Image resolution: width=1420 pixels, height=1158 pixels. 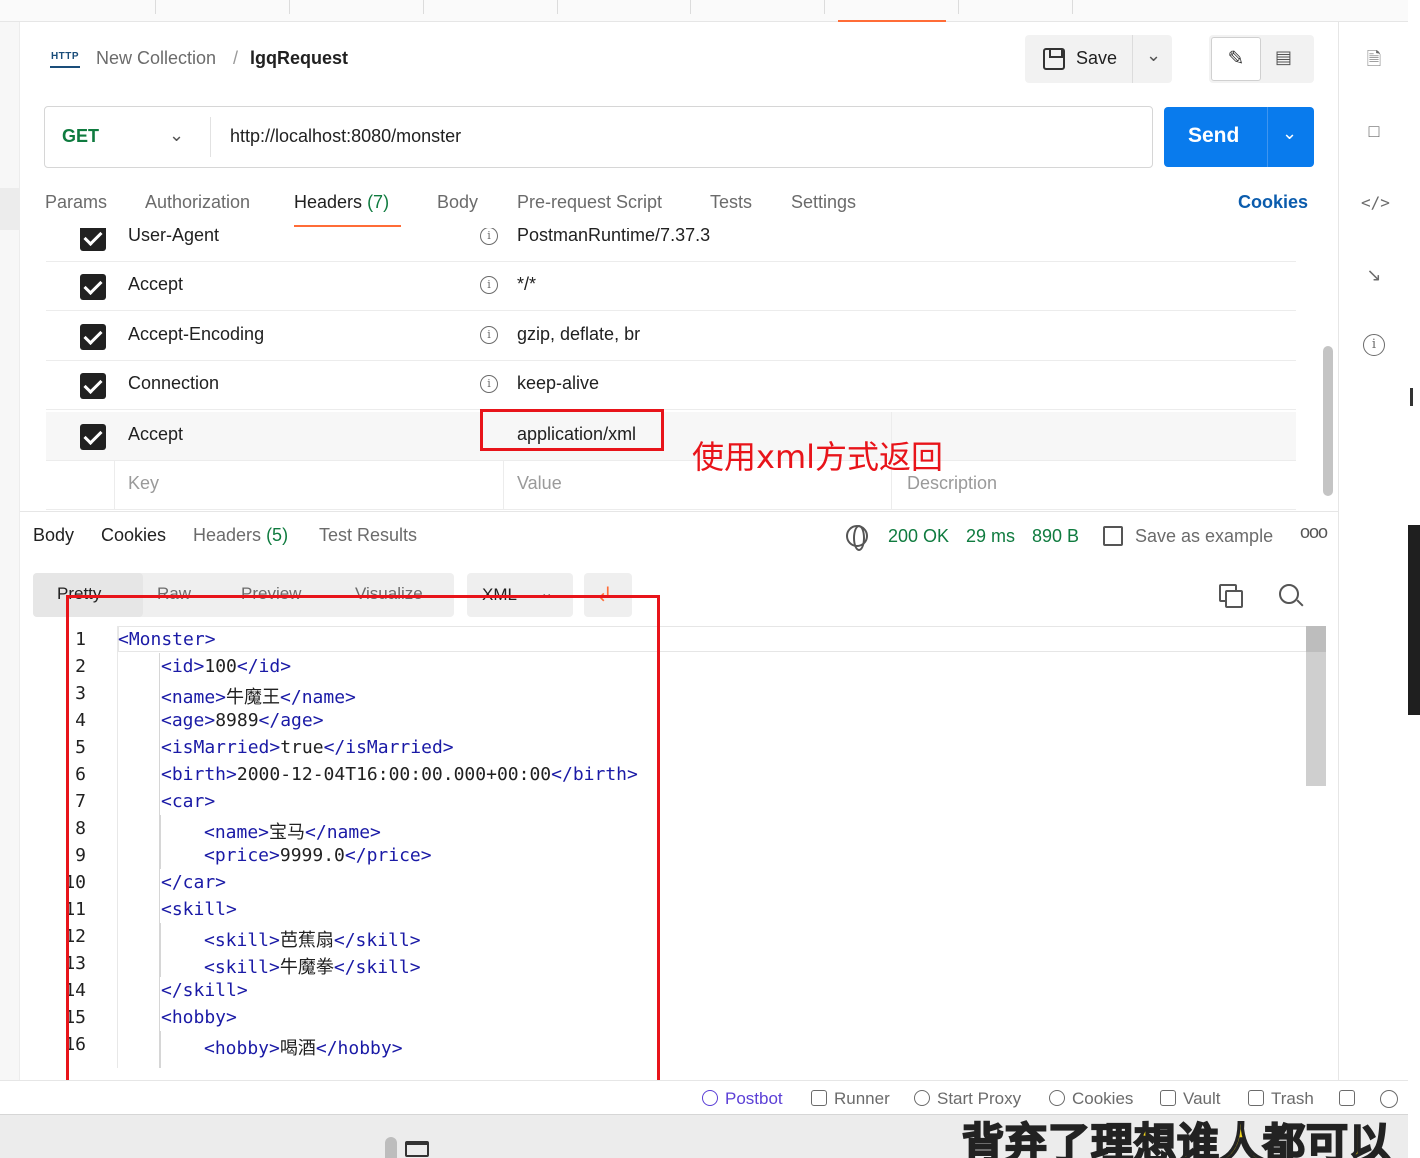 What do you see at coordinates (539, 483) in the screenshot?
I see `new-header-value-input: Value` at bounding box center [539, 483].